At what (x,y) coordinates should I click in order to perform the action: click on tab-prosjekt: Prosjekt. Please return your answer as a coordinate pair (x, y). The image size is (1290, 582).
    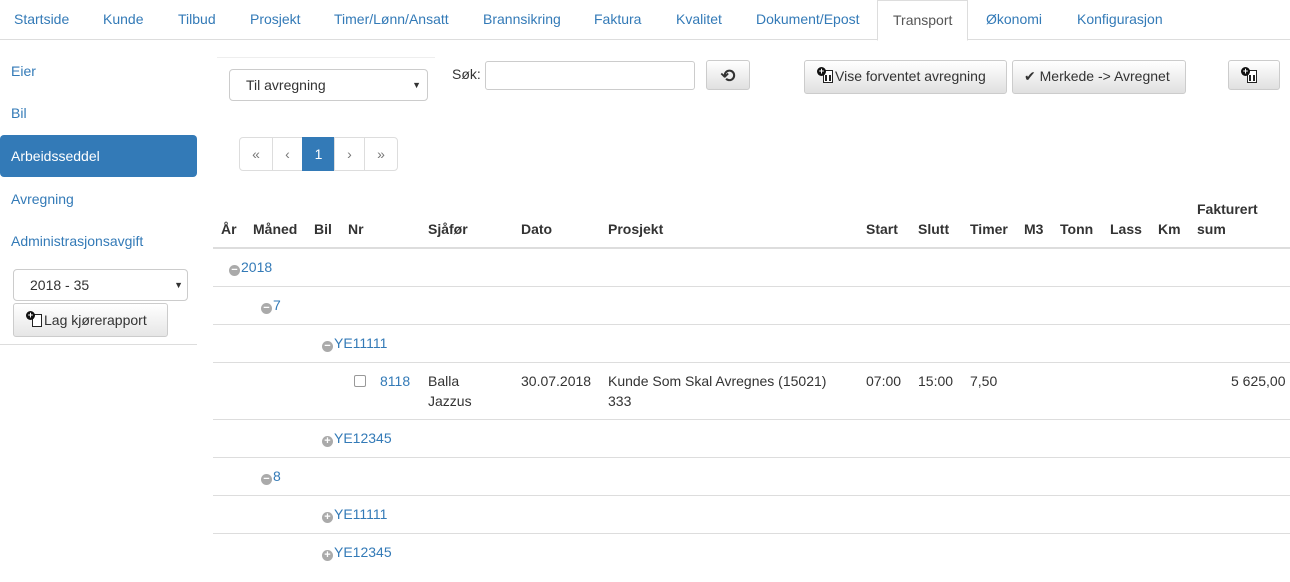
    Looking at the image, I should click on (275, 20).